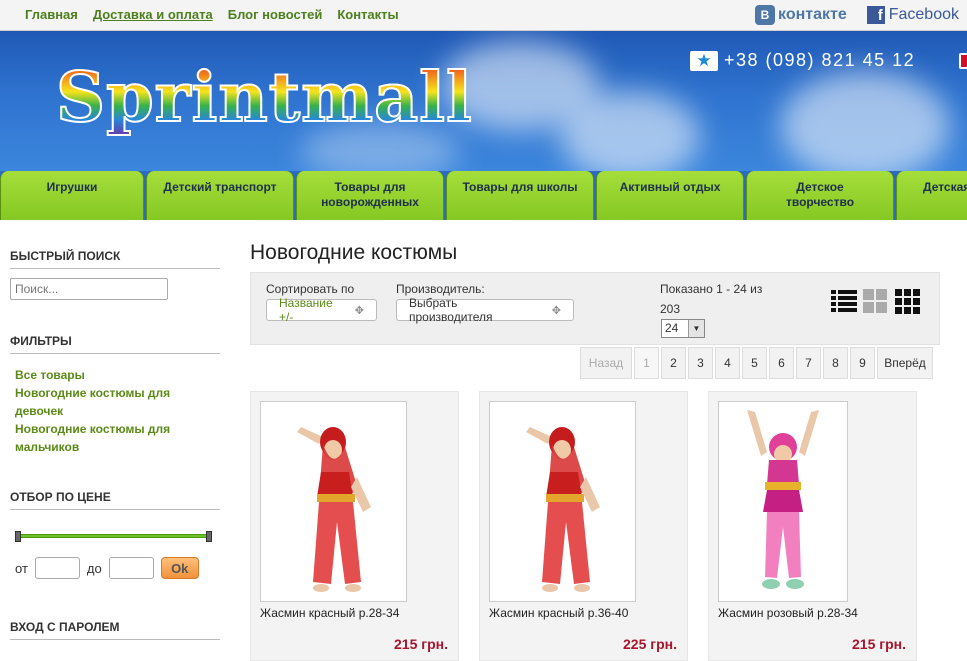 The image size is (967, 661). I want to click on results-count: Показано 1 - 24 из, so click(711, 289).